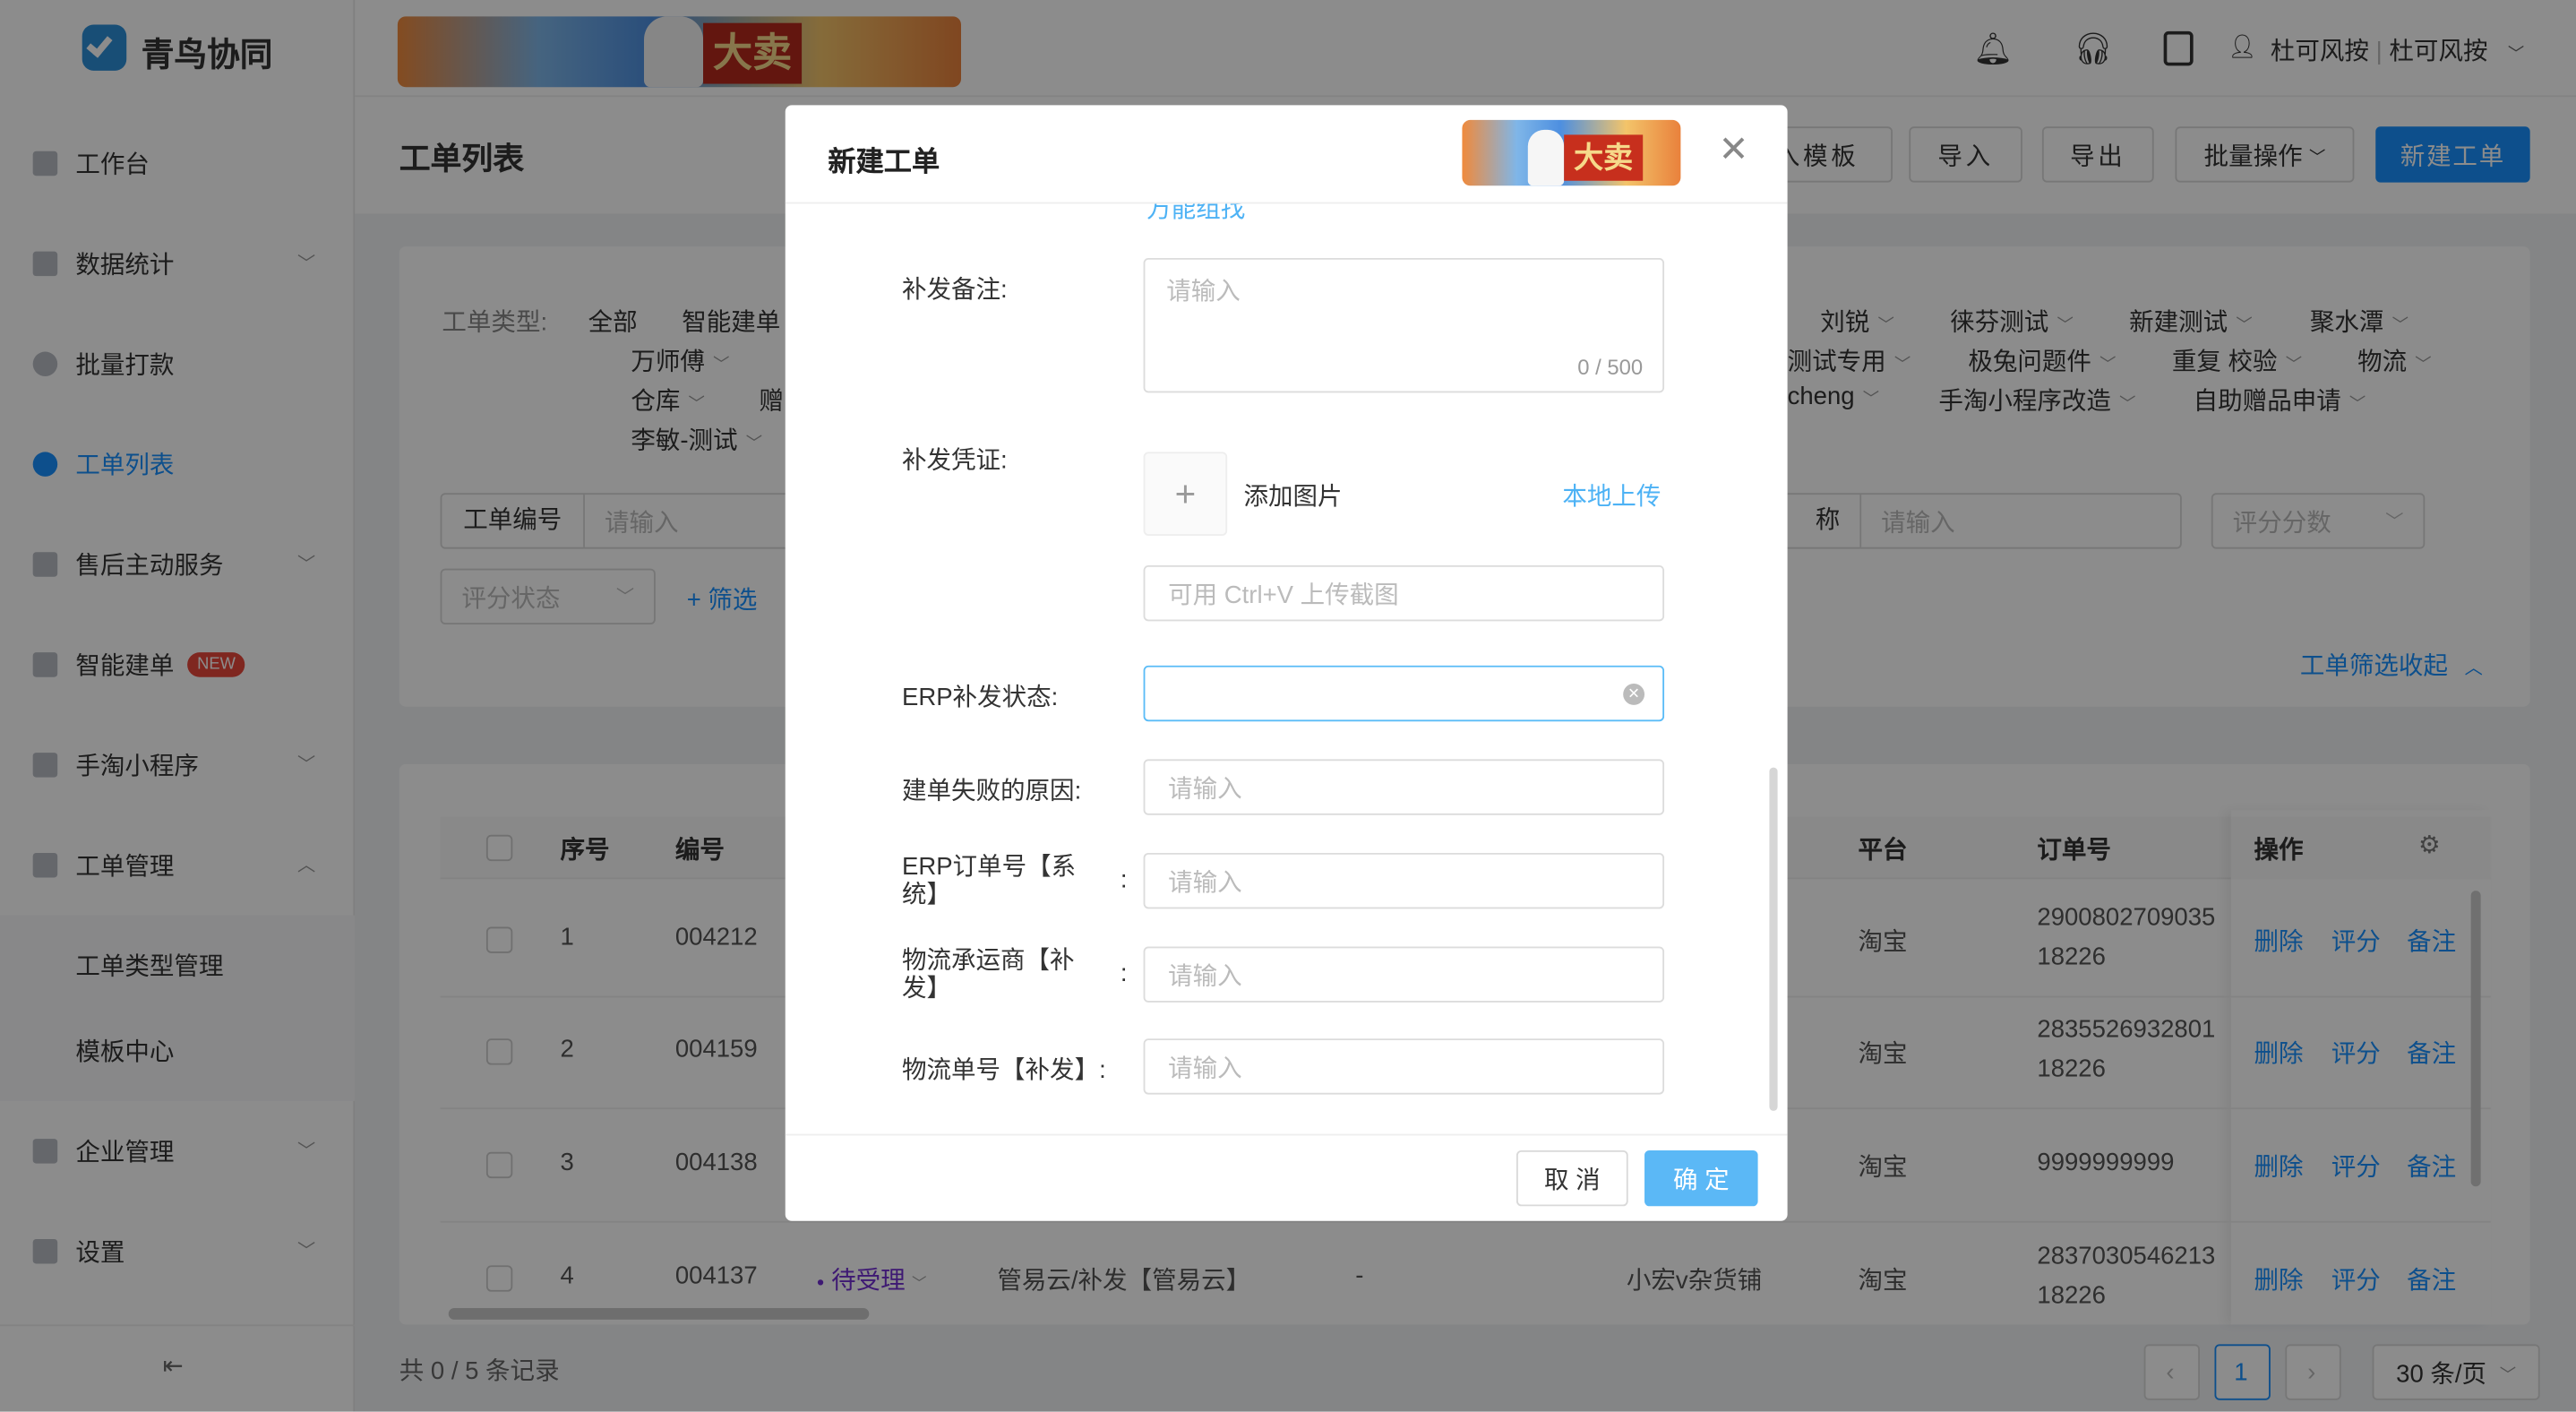  I want to click on carrier-input: 请输入, so click(1404, 974).